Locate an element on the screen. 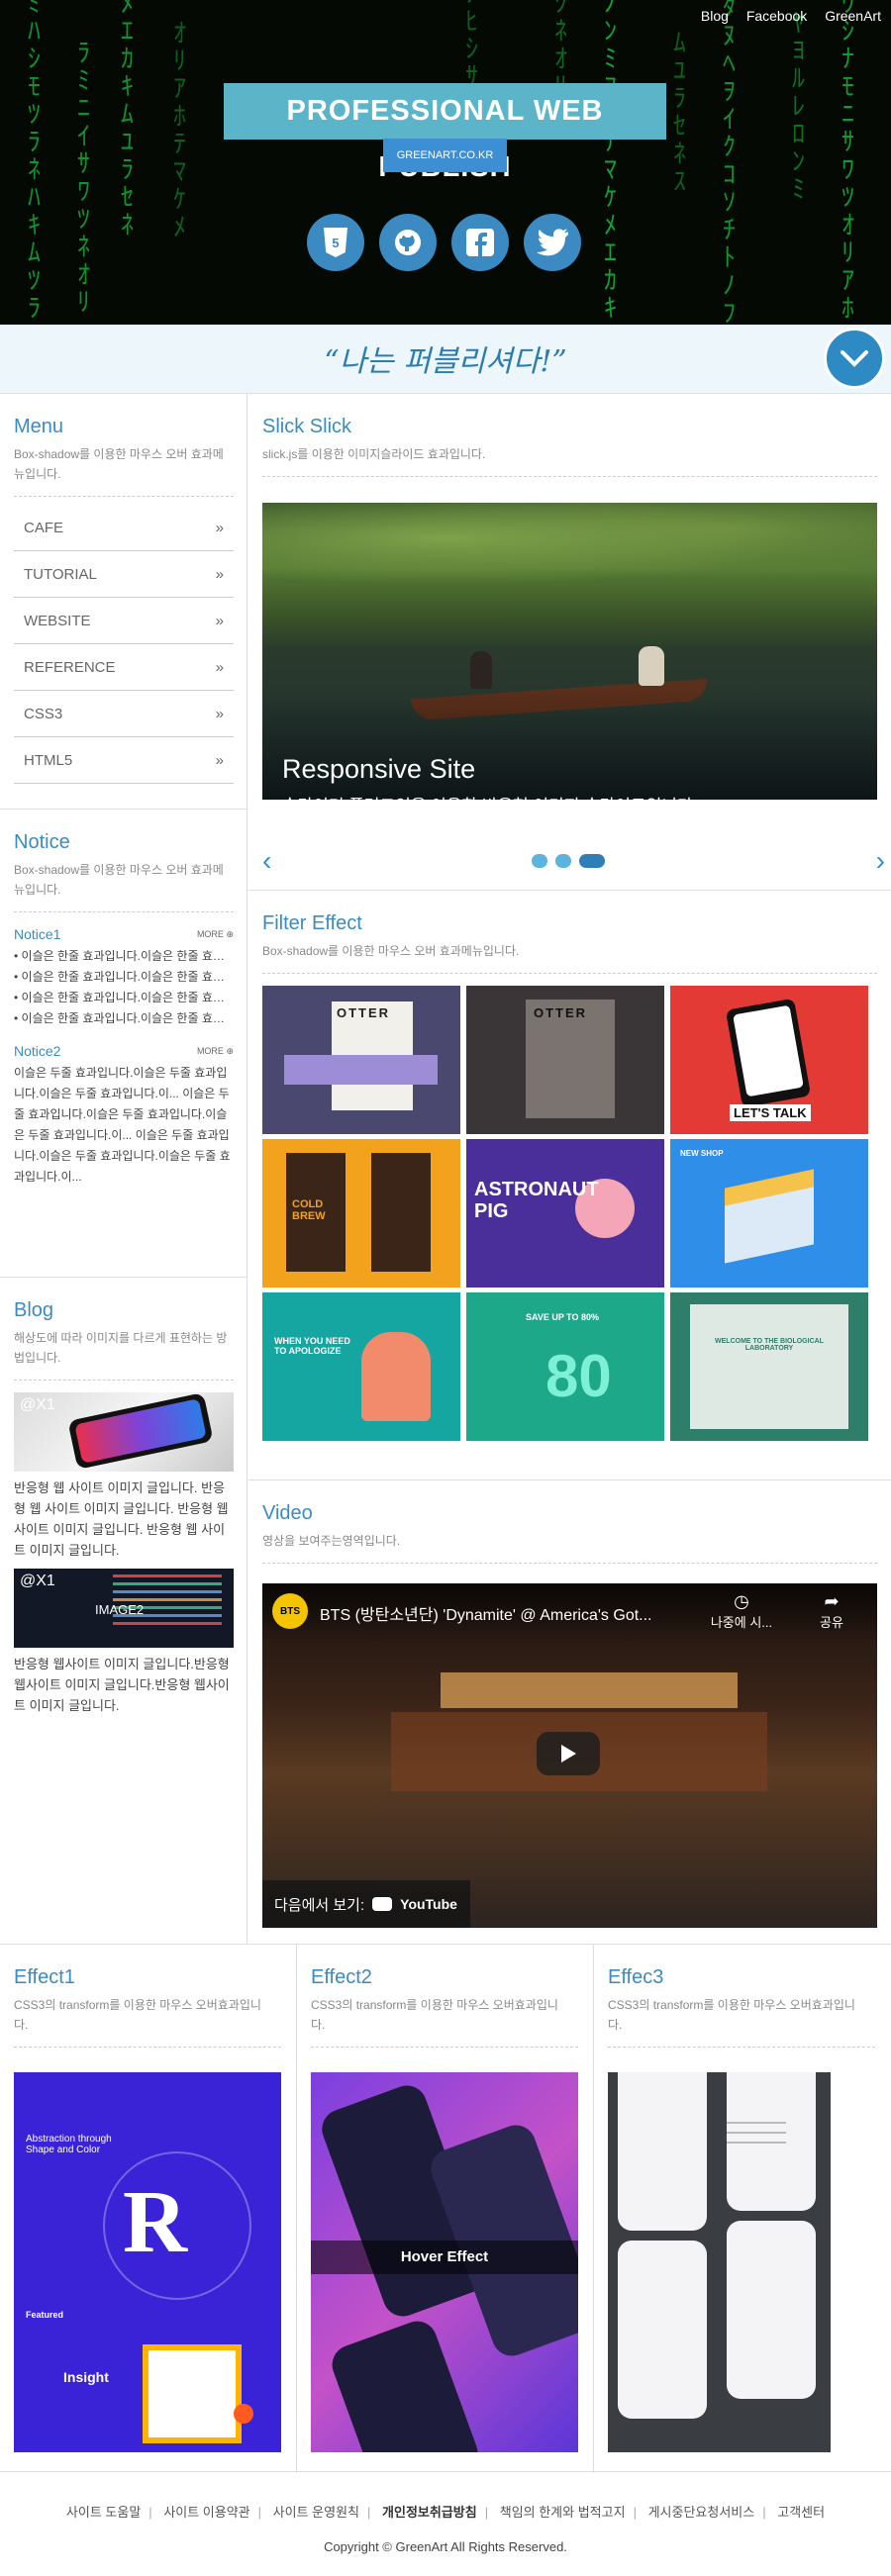 This screenshot has width=891, height=2576. scroll-down-button is located at coordinates (854, 358).